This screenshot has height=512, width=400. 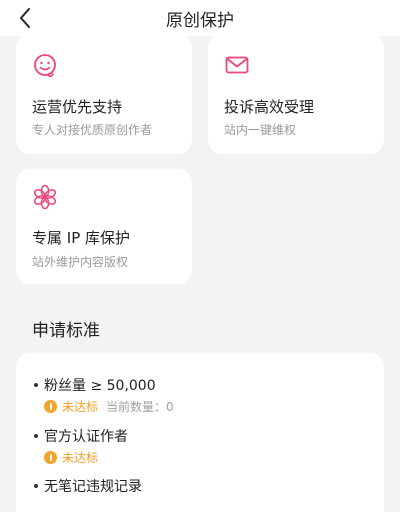 I want to click on benefit-title: 投诉高效受理, so click(x=269, y=107).